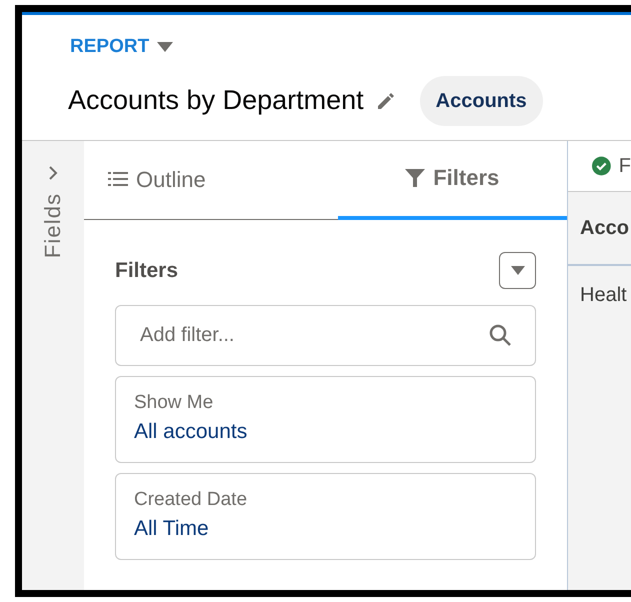  Describe the element at coordinates (216, 101) in the screenshot. I see `report-title: Accounts by Department` at that location.